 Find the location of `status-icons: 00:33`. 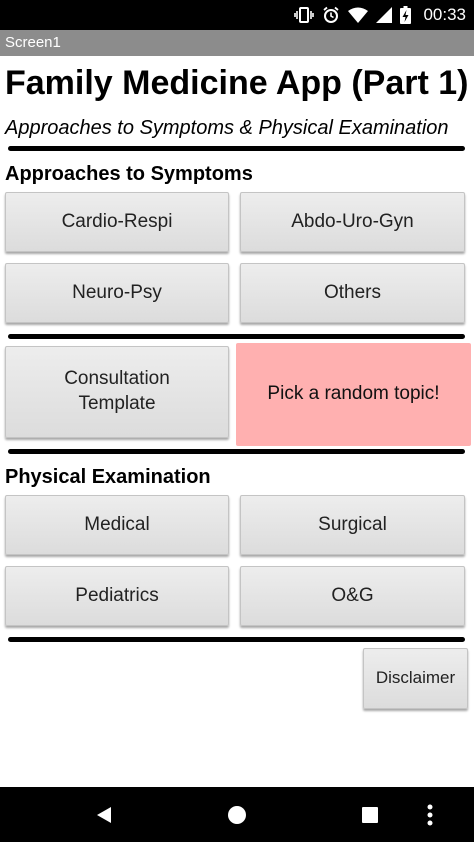

status-icons: 00:33 is located at coordinates (380, 15).